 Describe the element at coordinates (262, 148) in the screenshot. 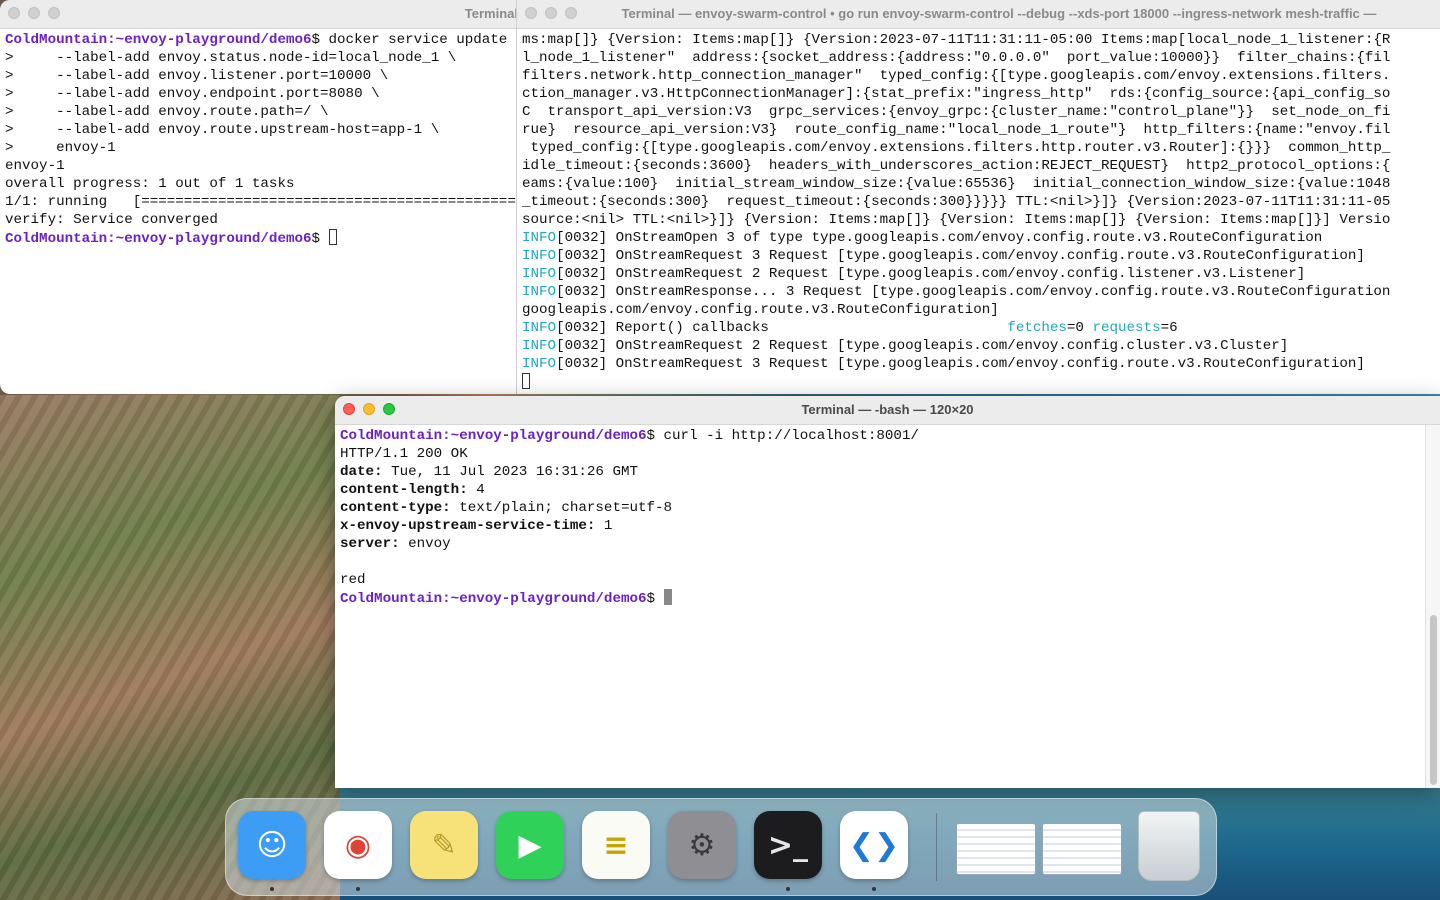

I see `terminal-line: > envoy-1` at that location.